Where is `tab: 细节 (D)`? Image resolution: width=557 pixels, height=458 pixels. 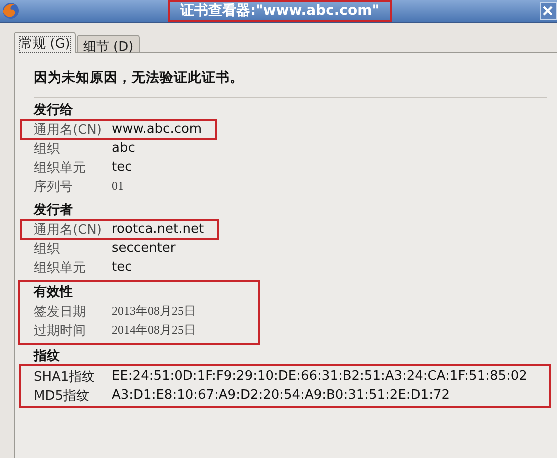
tab: 细节 (D) is located at coordinates (108, 43).